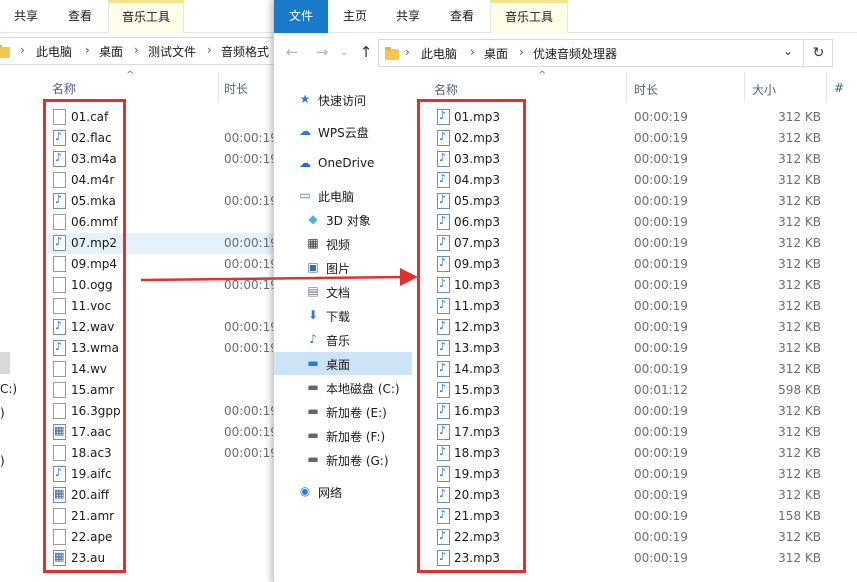 This screenshot has width=857, height=582. What do you see at coordinates (140, 88) in the screenshot?
I see `column-header: ^ 名称 时长` at bounding box center [140, 88].